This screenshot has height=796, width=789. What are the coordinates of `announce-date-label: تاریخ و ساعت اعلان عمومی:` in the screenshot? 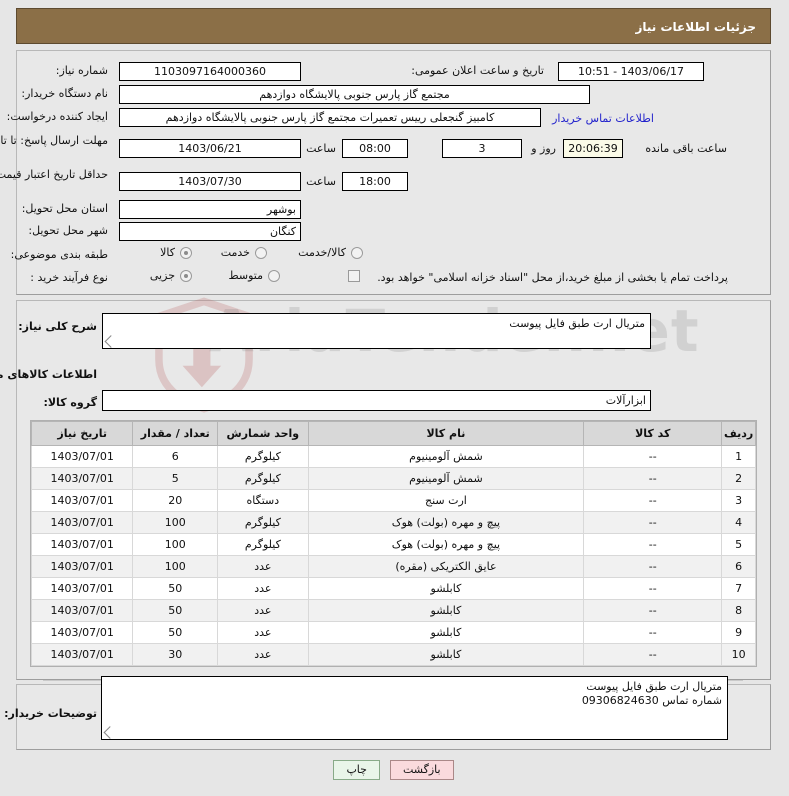 It's located at (478, 70).